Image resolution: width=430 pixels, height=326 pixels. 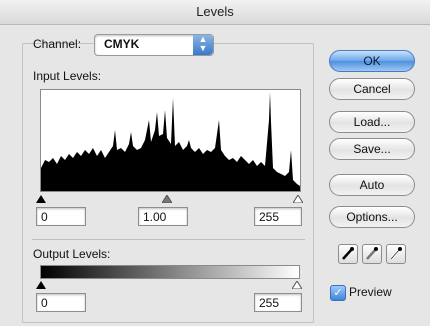 What do you see at coordinates (168, 239) in the screenshot?
I see `divider` at bounding box center [168, 239].